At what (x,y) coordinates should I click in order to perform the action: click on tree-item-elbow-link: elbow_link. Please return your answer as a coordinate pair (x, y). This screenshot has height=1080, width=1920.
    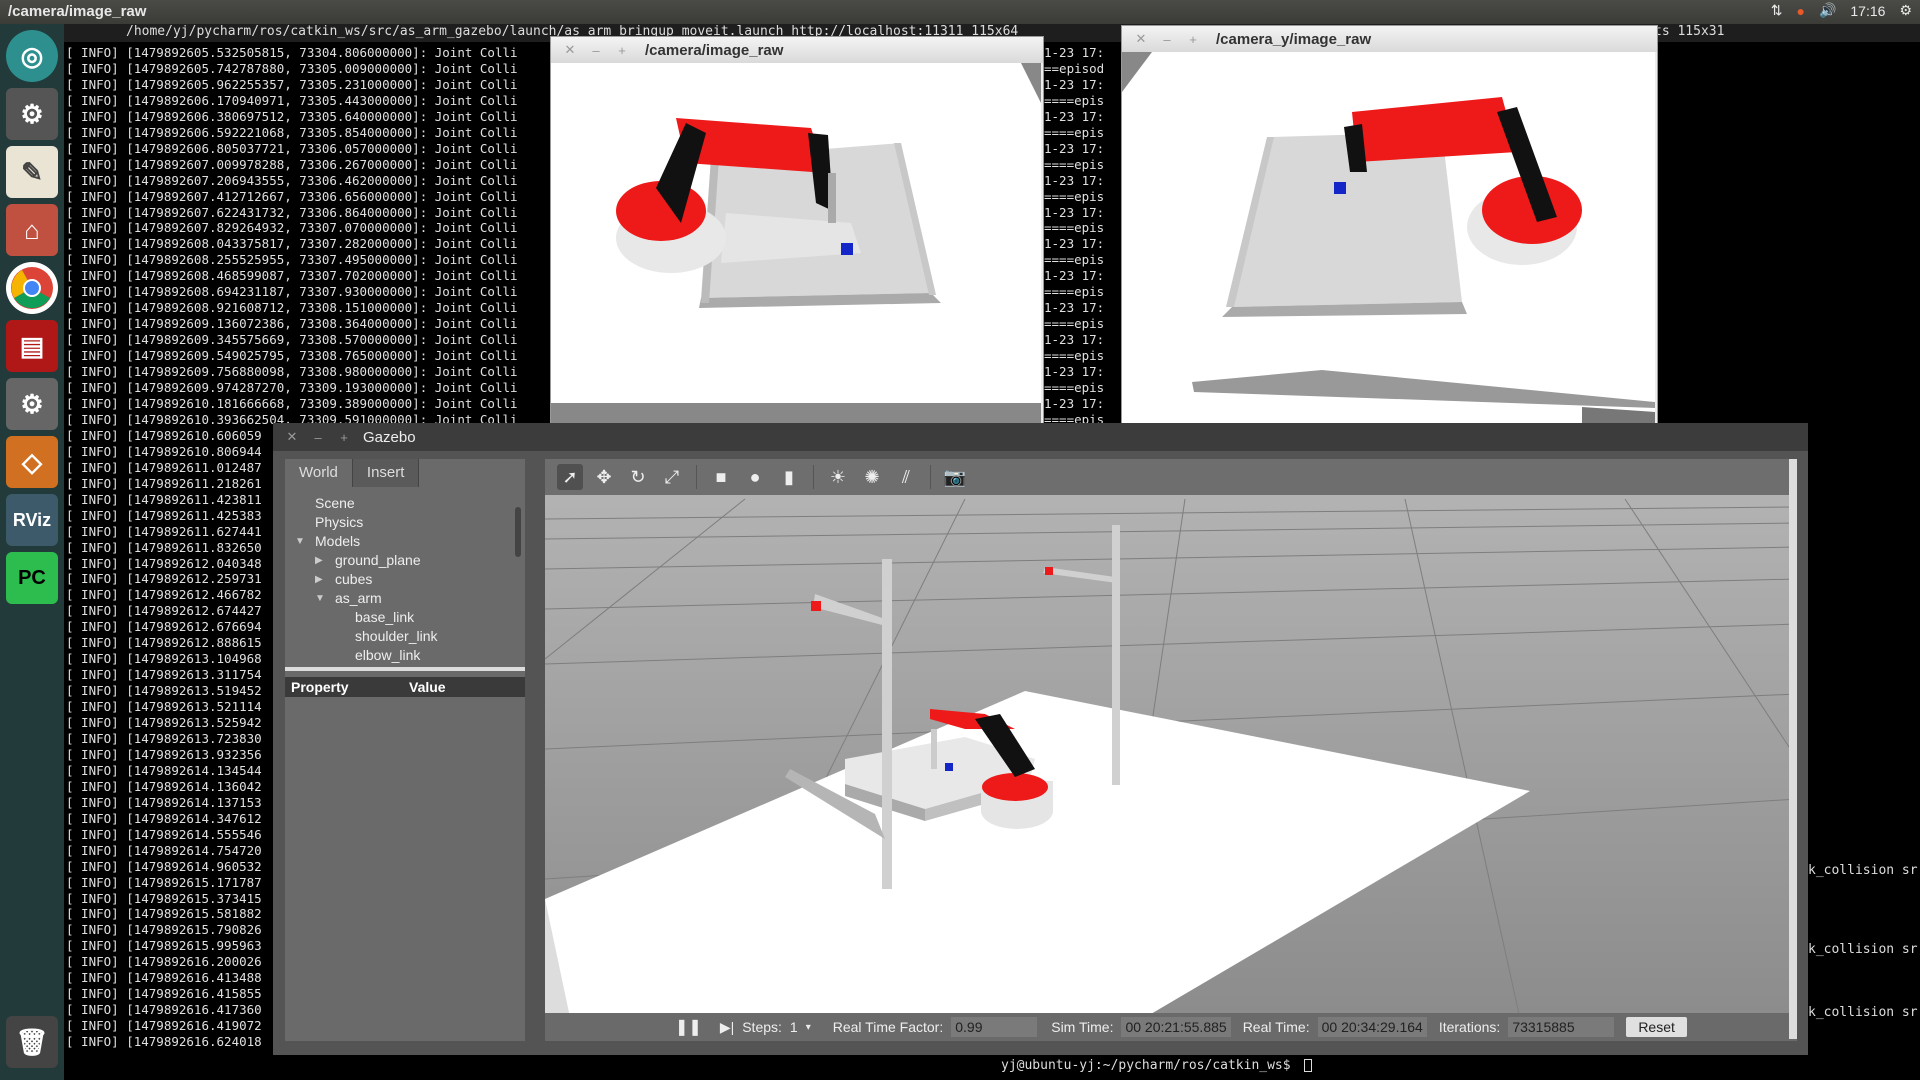
    Looking at the image, I should click on (387, 655).